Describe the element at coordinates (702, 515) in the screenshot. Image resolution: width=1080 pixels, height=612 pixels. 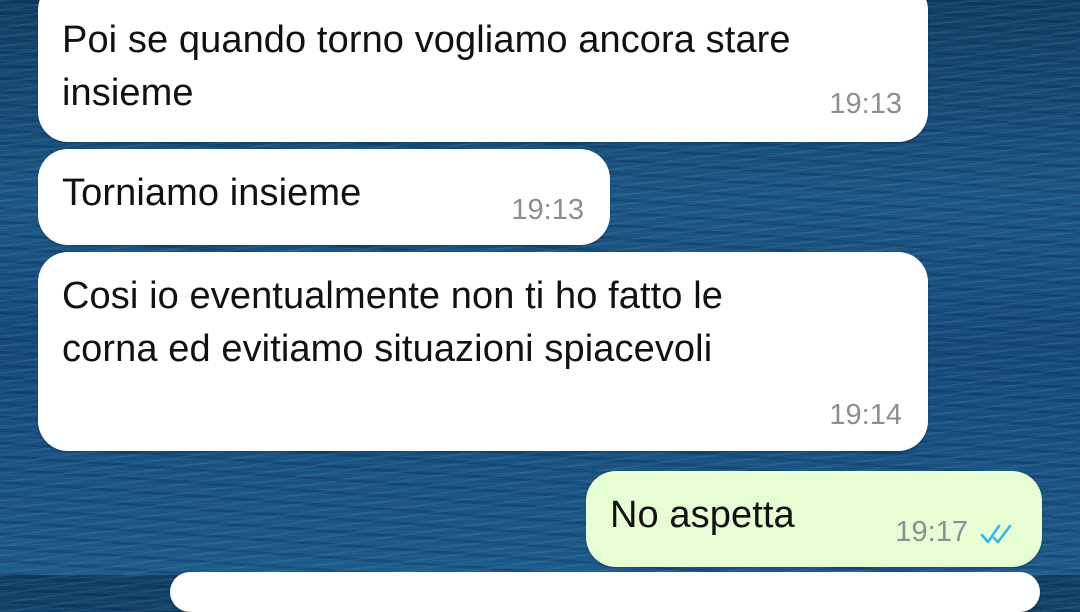
I see `message-text: No aspetta` at that location.